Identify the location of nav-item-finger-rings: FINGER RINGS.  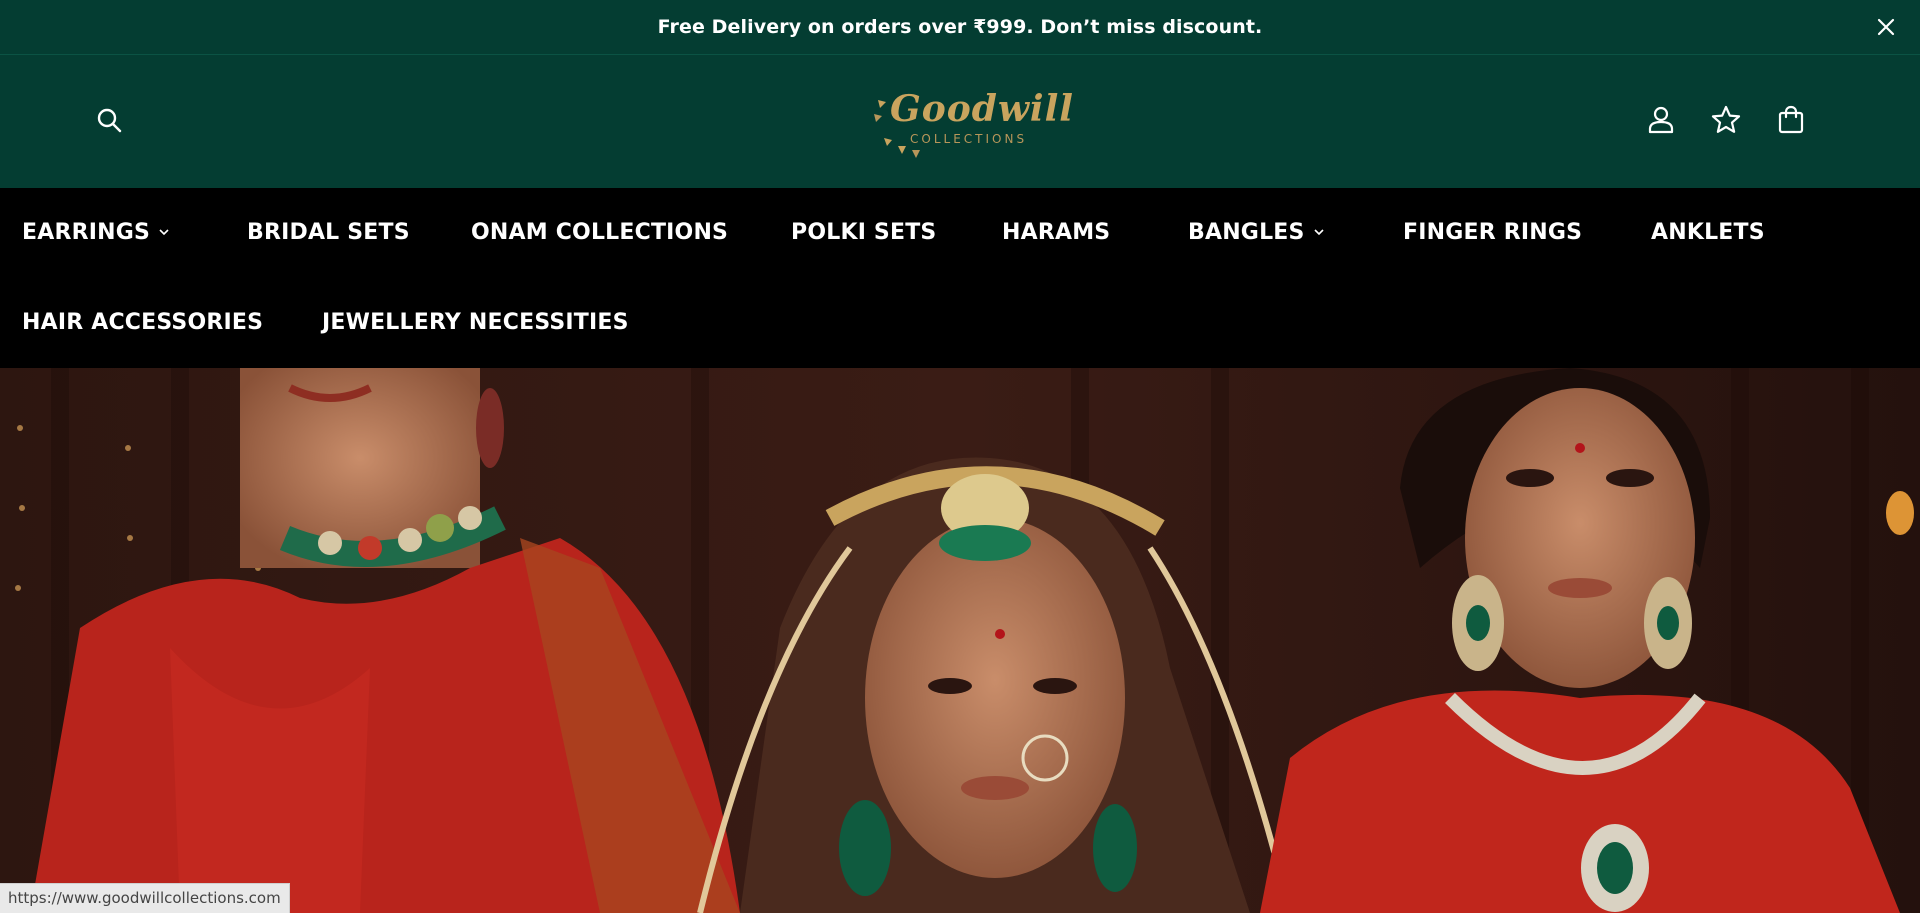
(1492, 232).